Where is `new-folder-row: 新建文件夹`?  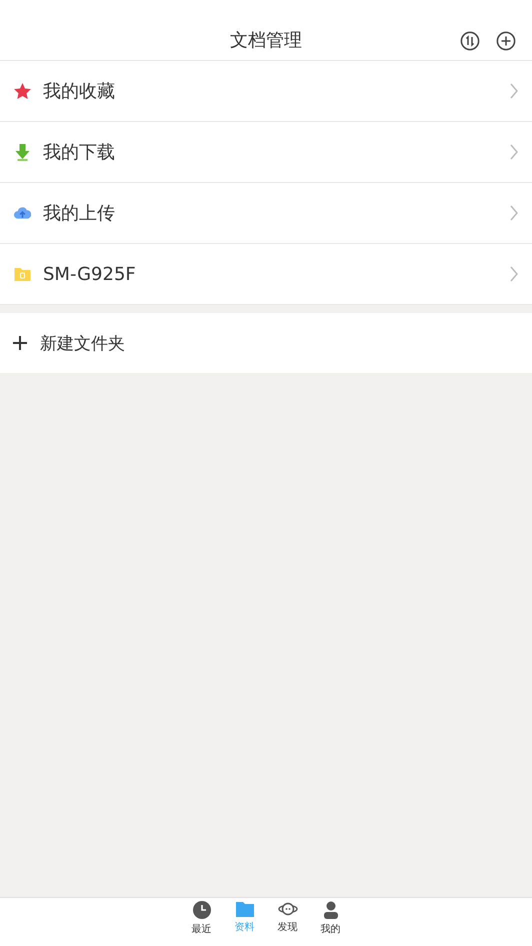
new-folder-row: 新建文件夹 is located at coordinates (266, 343).